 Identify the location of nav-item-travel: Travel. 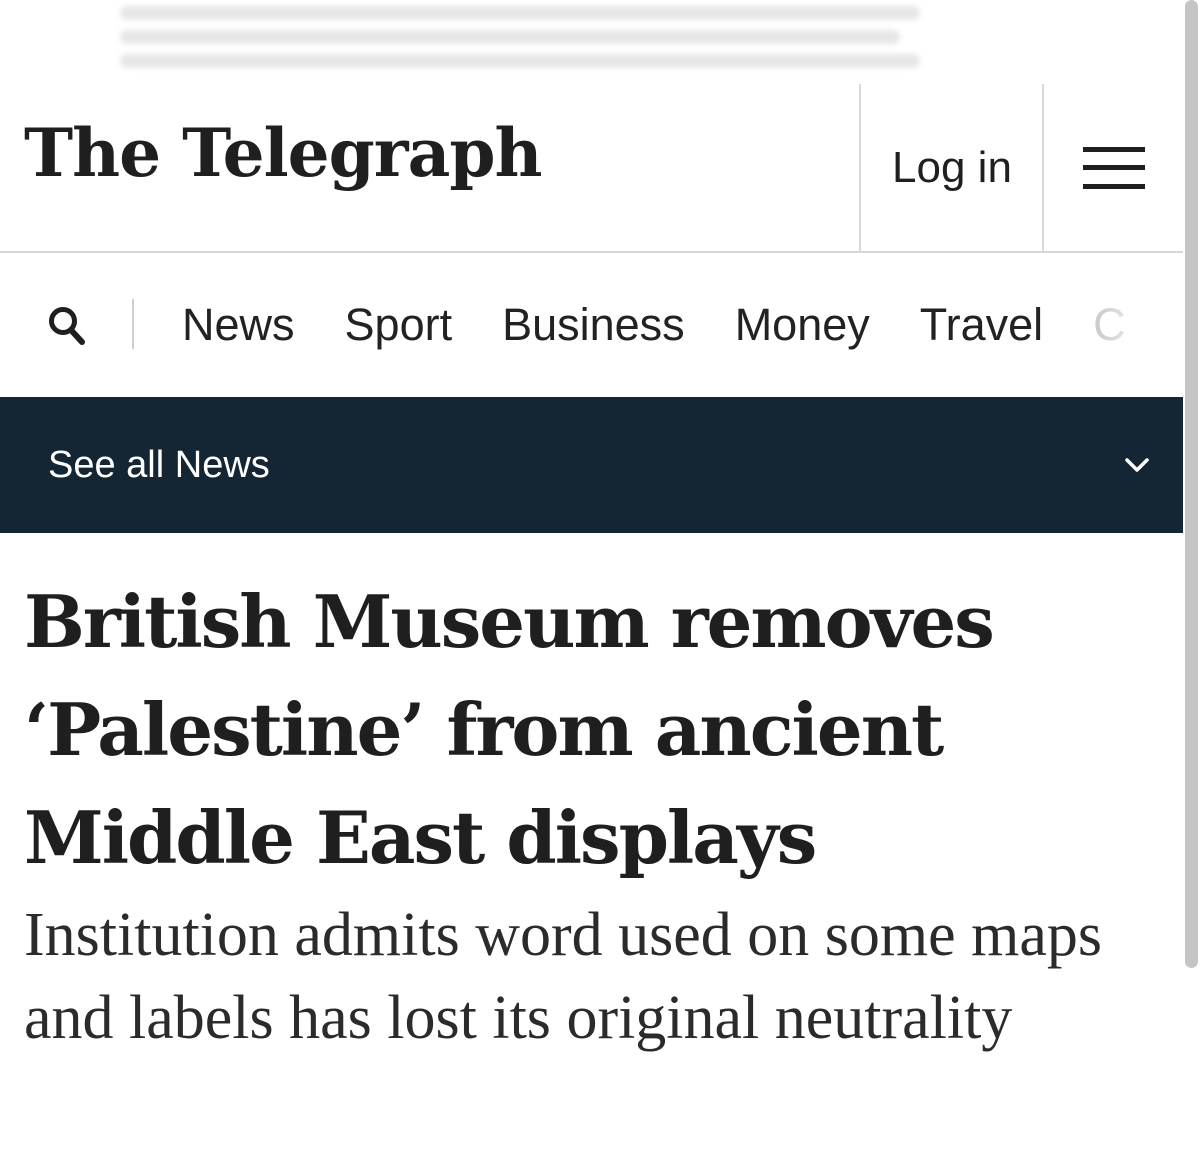
(981, 325).